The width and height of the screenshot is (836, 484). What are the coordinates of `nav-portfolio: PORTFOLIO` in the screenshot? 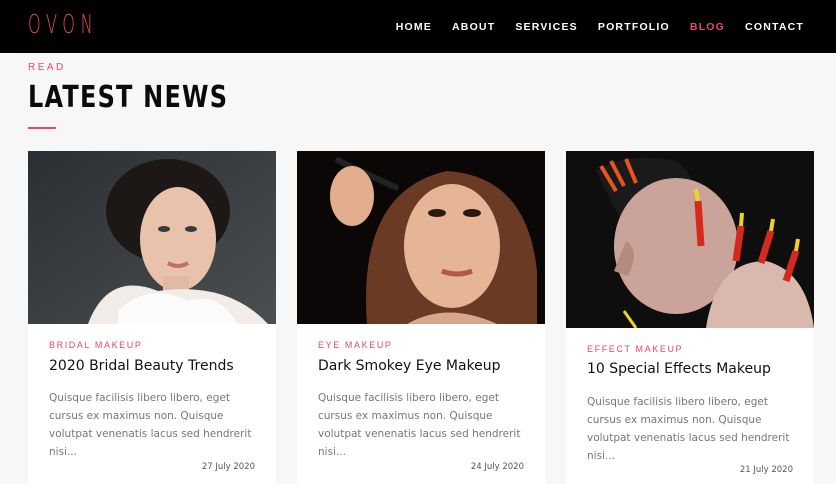 It's located at (634, 27).